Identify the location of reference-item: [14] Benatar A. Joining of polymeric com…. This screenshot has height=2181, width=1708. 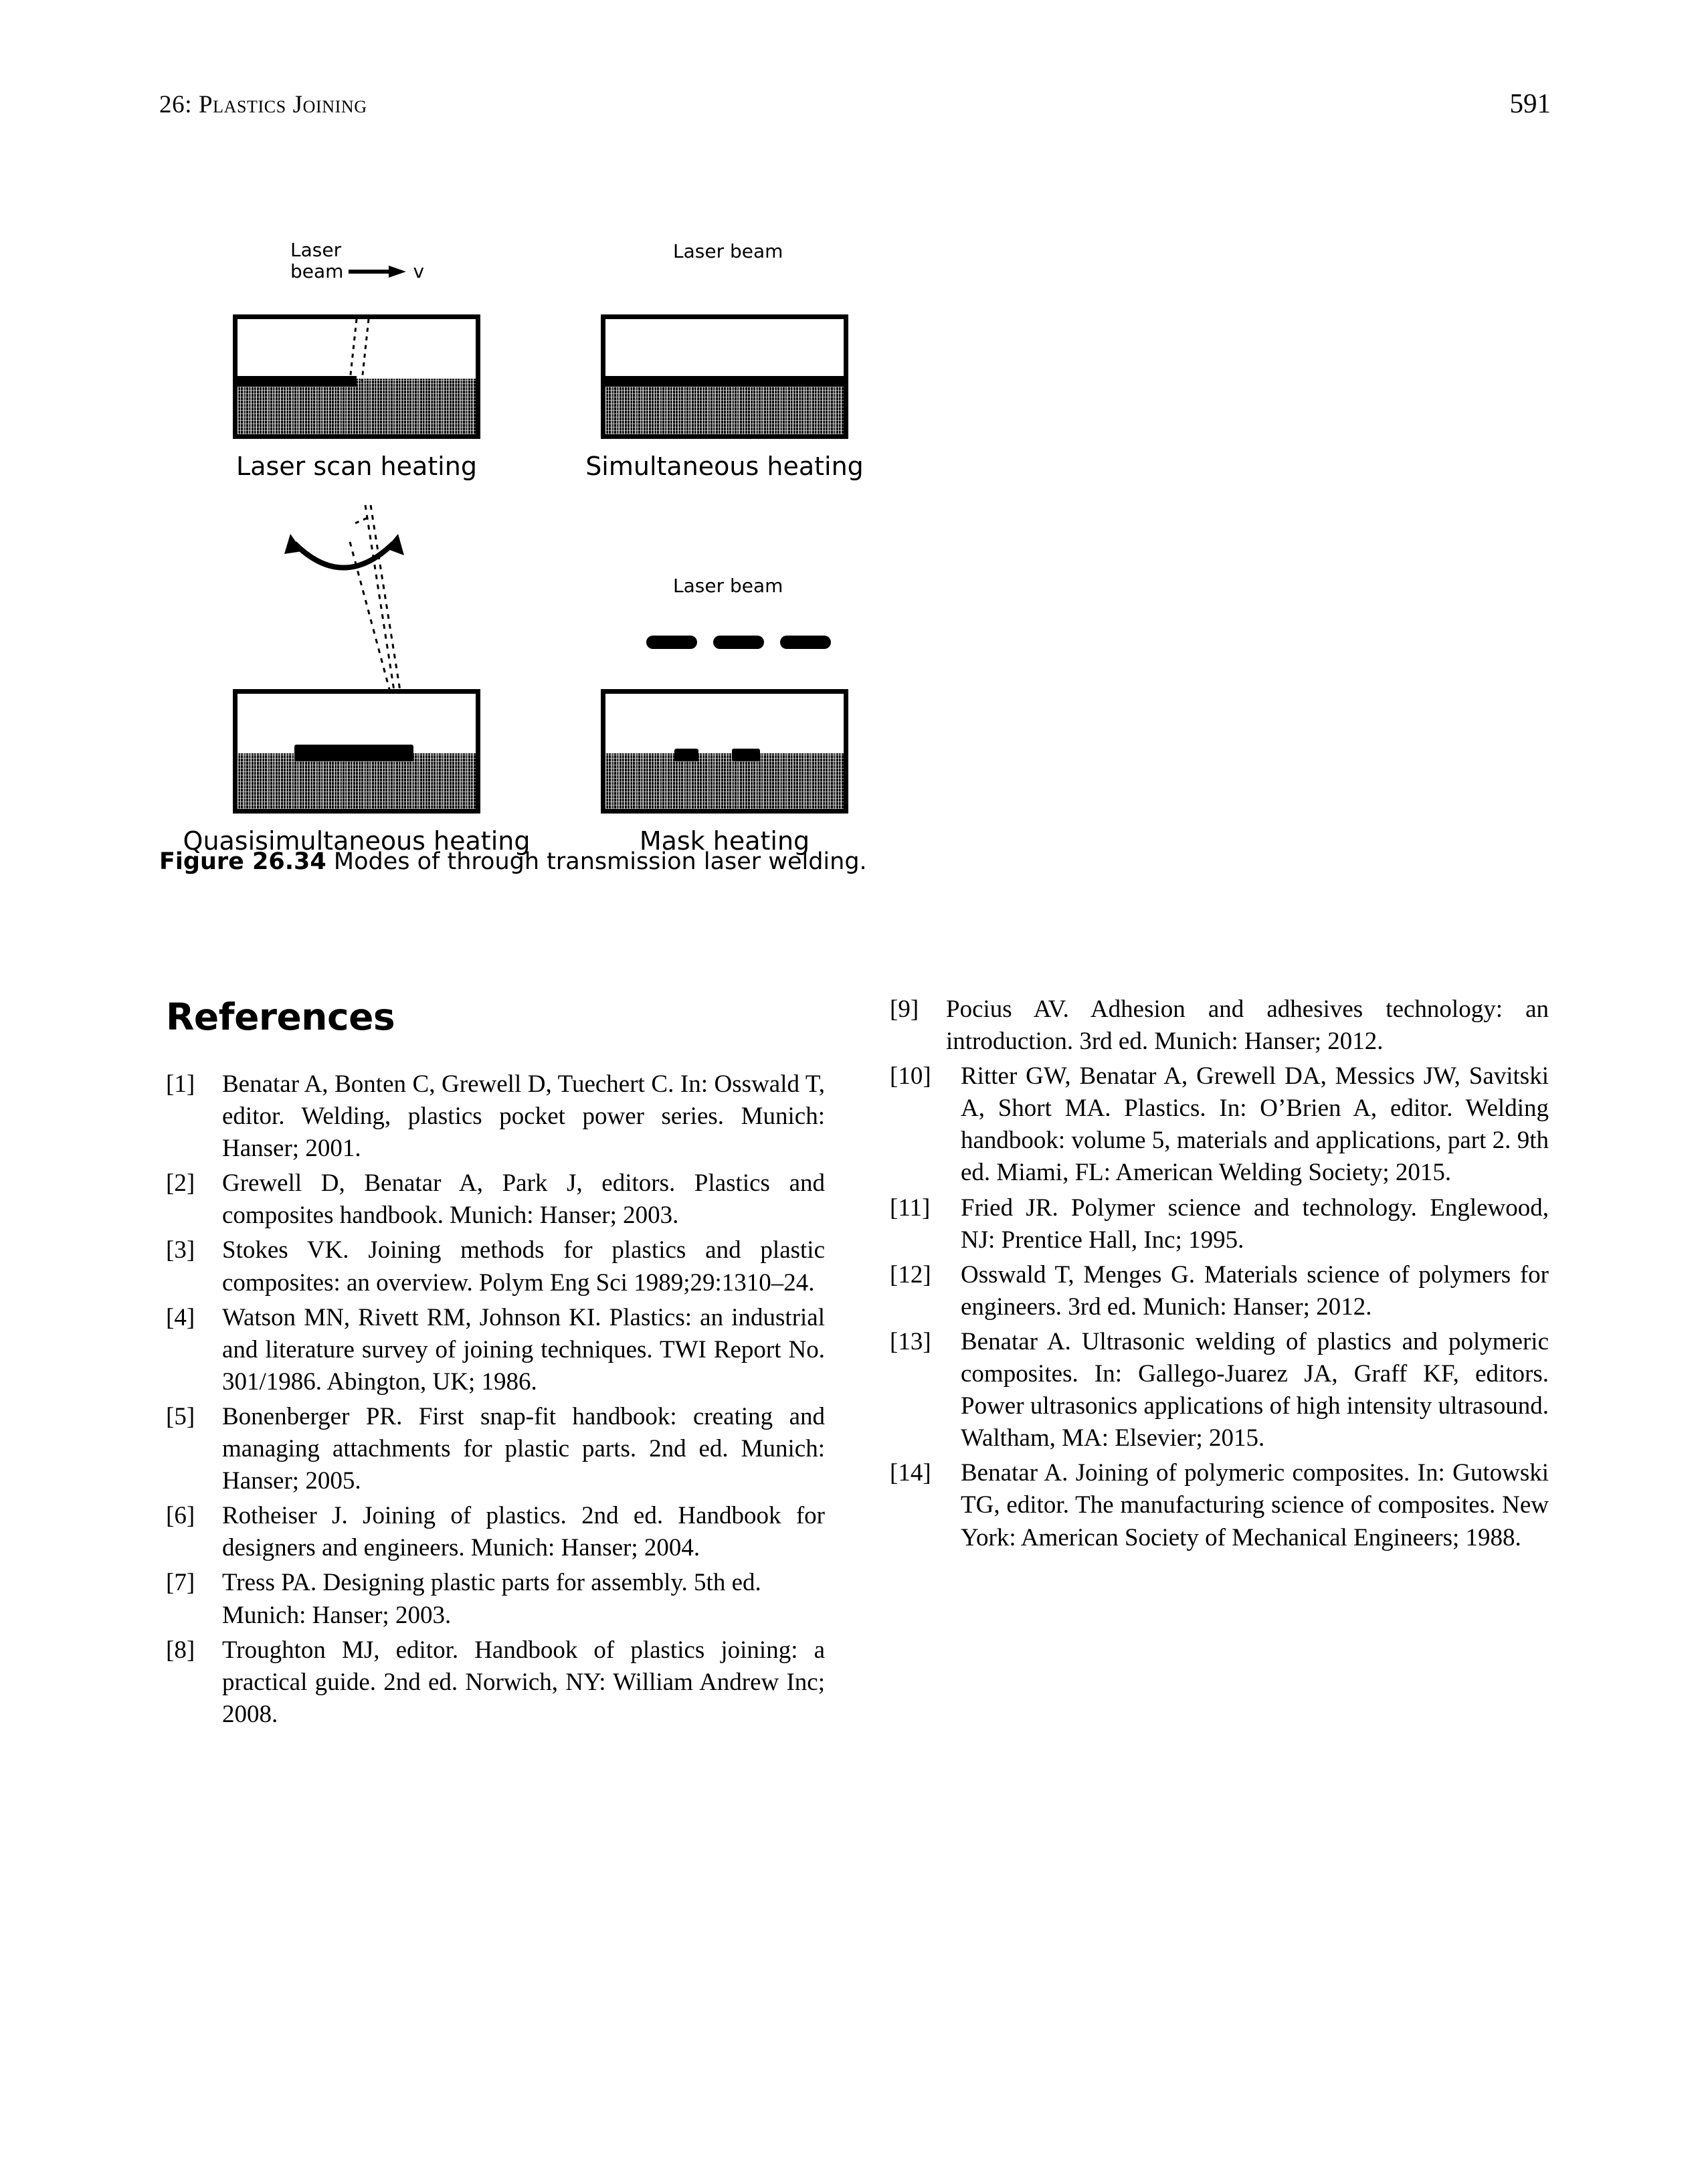
(1219, 1505).